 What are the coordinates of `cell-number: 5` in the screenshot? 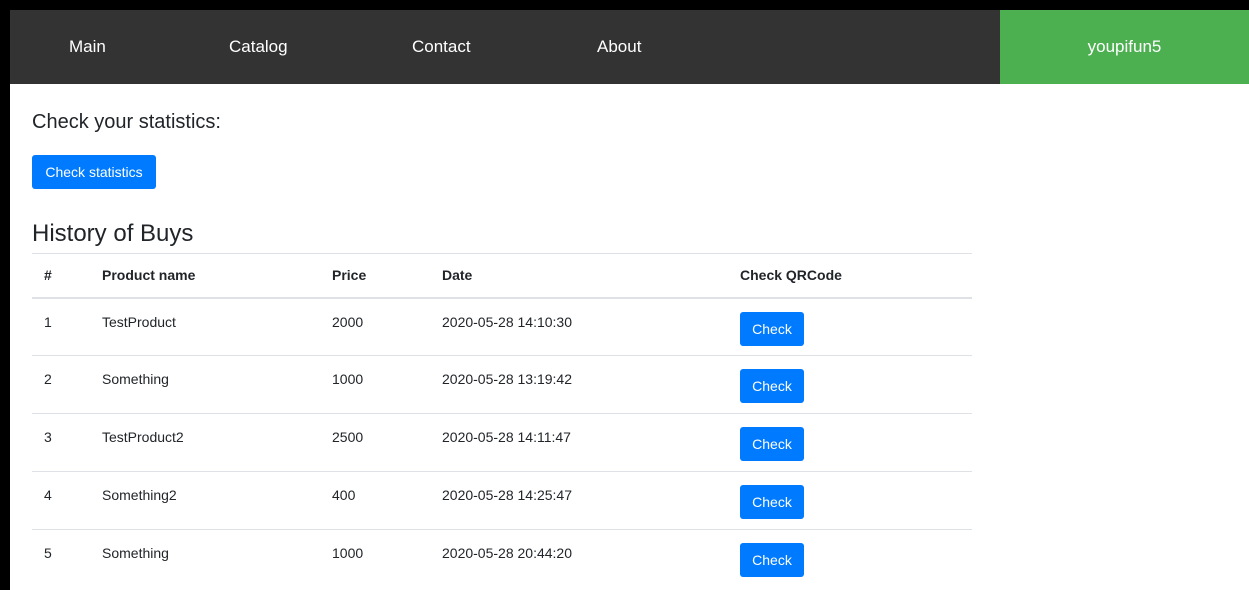 It's located at (67, 558).